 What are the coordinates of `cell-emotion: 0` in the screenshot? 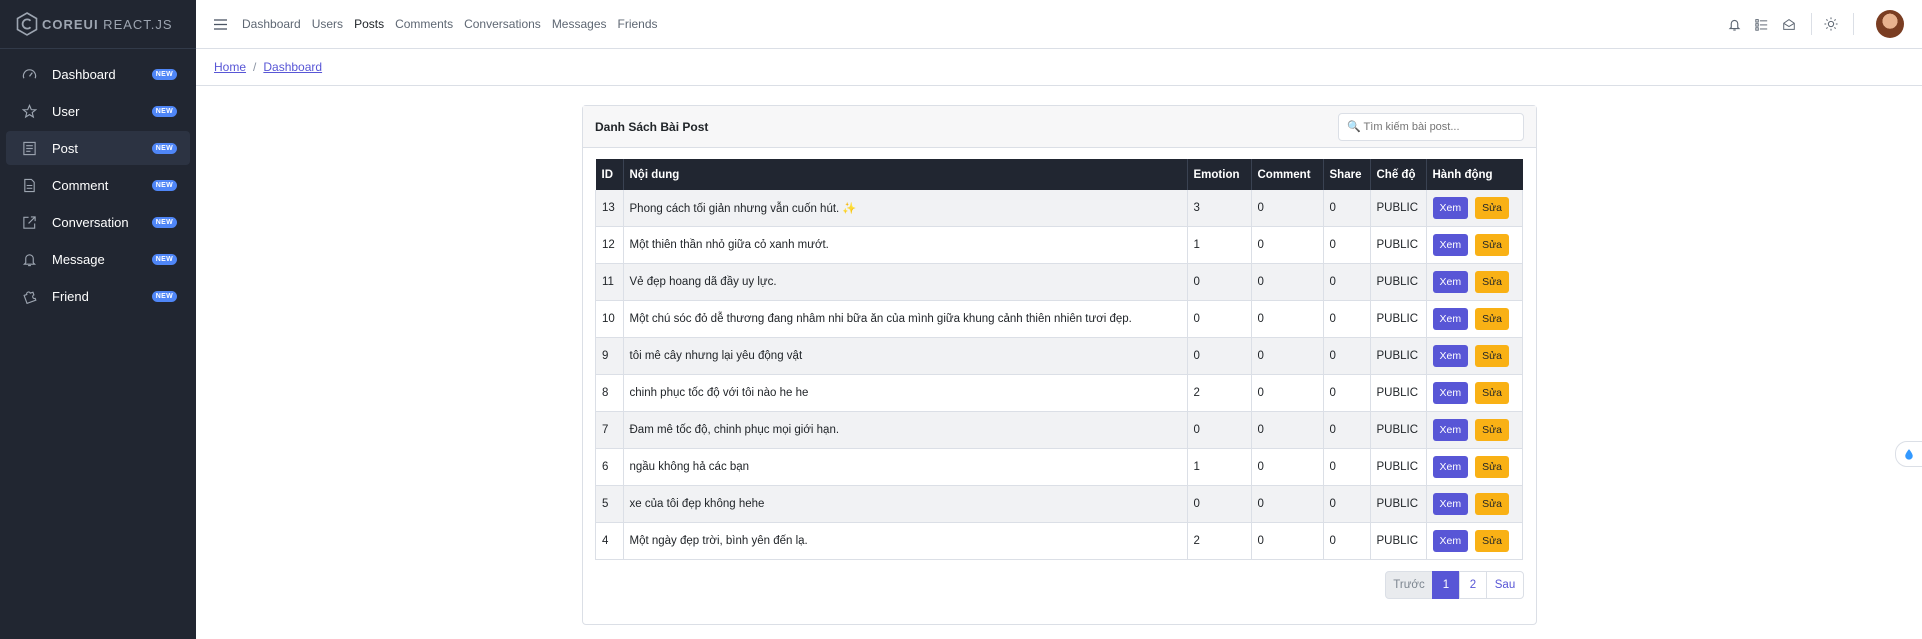 It's located at (1219, 356).